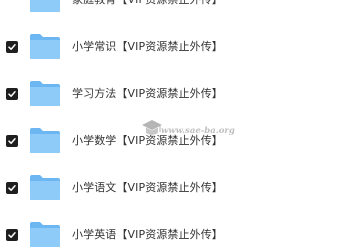  What do you see at coordinates (147, 187) in the screenshot?
I see `file-name: 小学语文【VIP资源禁止外传】` at bounding box center [147, 187].